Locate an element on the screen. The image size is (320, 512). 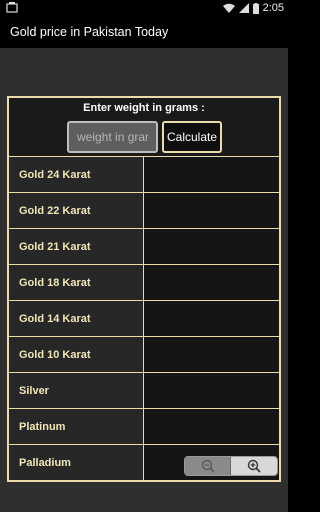
row-label: Platinum is located at coordinates (76, 426).